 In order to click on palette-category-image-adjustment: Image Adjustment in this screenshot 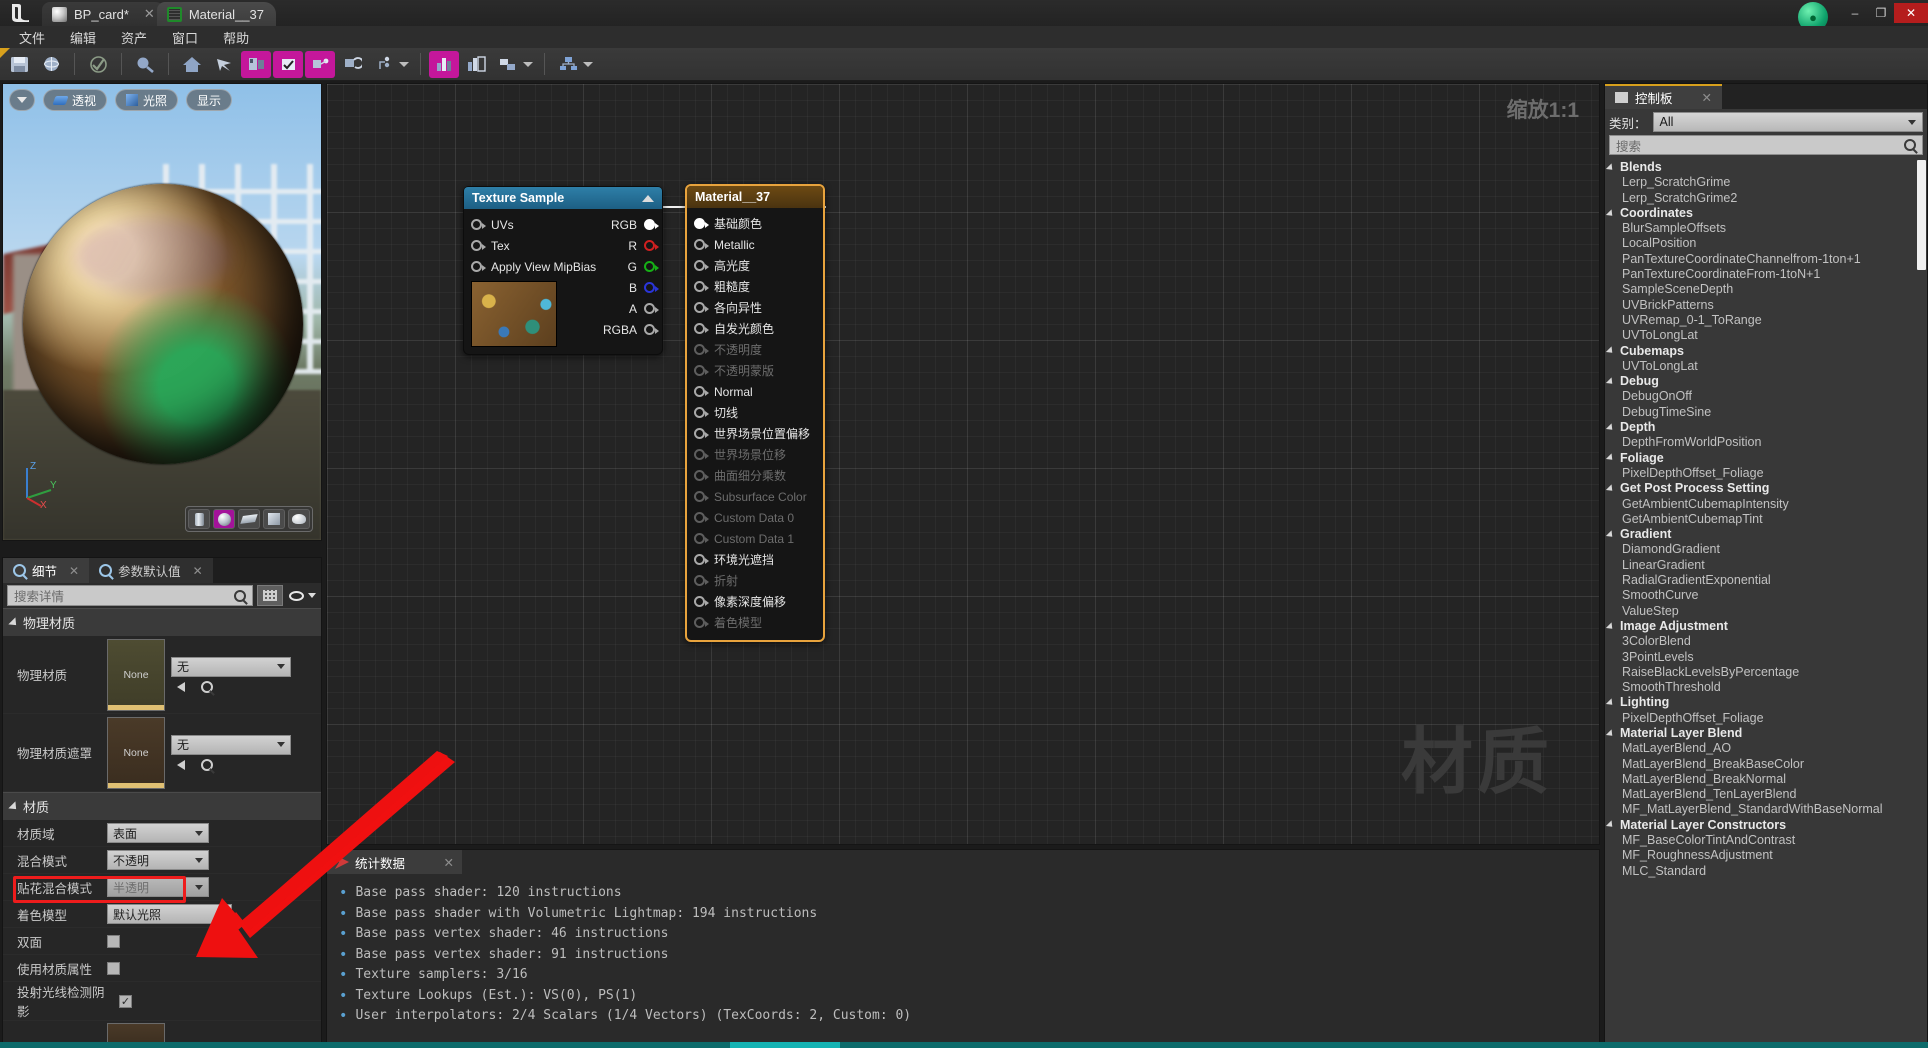, I will do `click(1766, 626)`.